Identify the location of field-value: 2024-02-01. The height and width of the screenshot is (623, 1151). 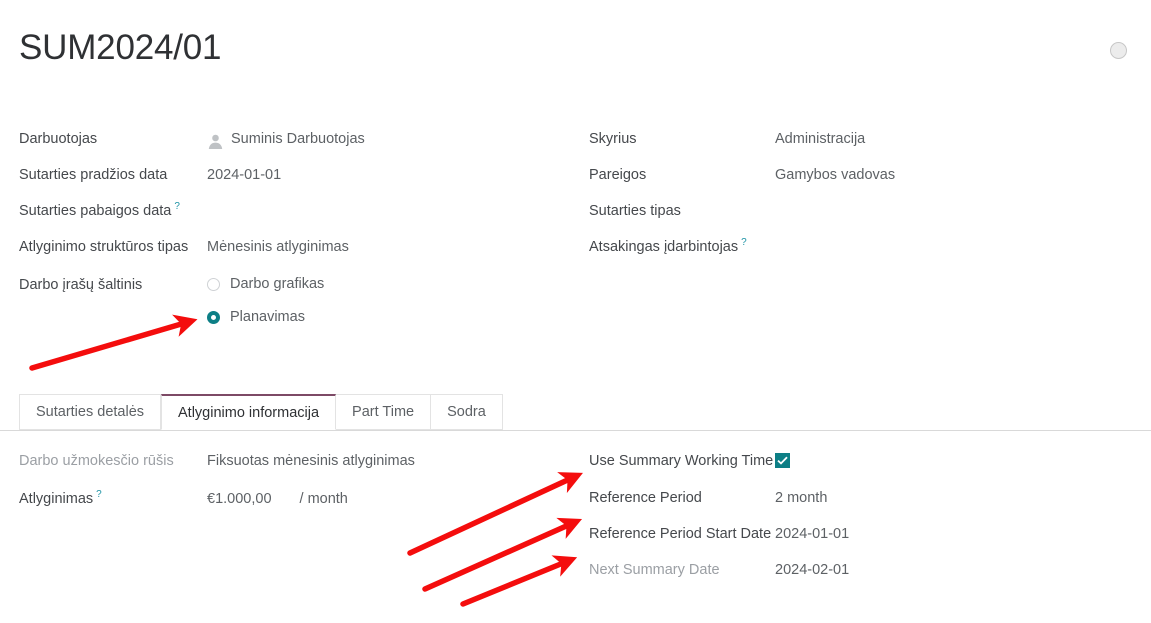
(812, 570).